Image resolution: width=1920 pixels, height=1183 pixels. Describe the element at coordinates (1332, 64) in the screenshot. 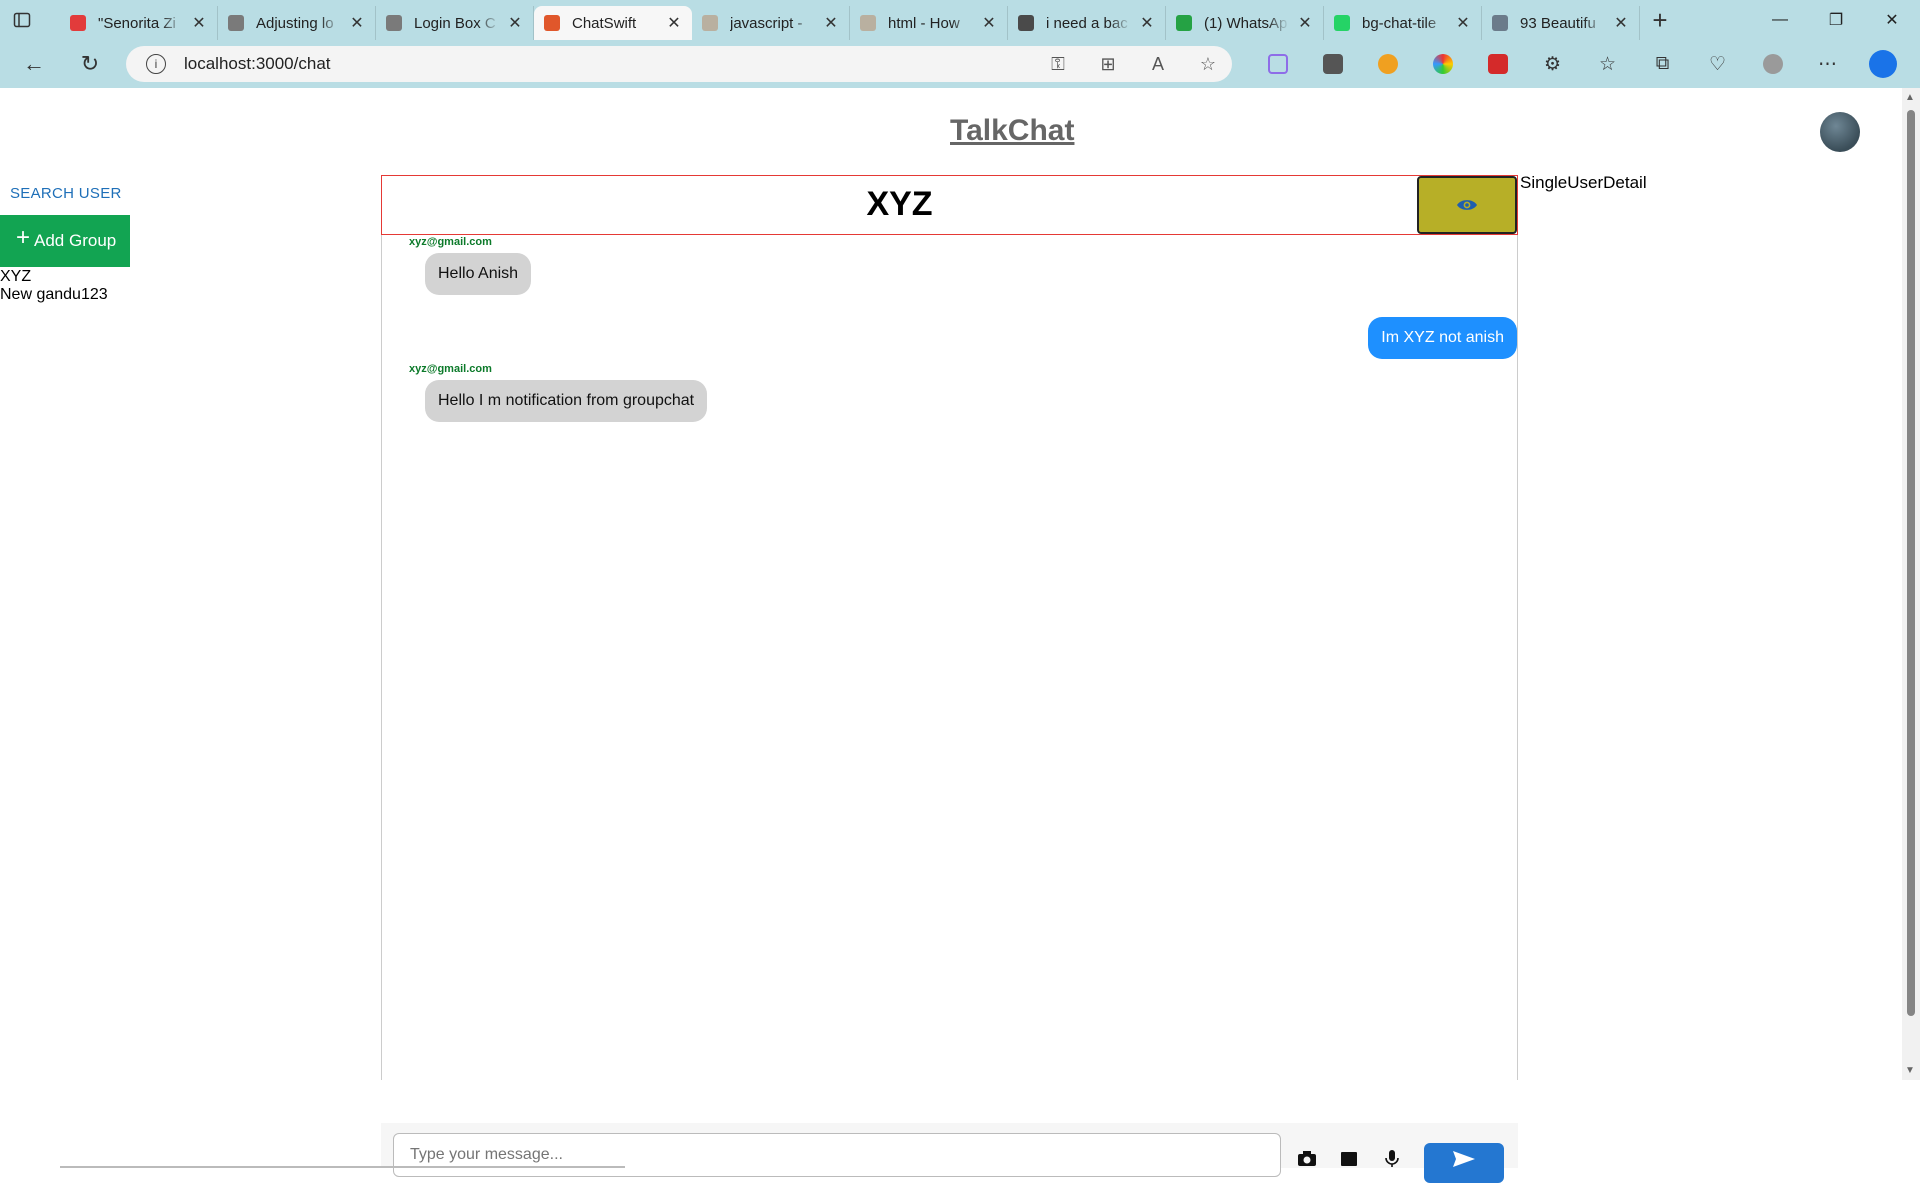

I see `extension-off-icon` at that location.